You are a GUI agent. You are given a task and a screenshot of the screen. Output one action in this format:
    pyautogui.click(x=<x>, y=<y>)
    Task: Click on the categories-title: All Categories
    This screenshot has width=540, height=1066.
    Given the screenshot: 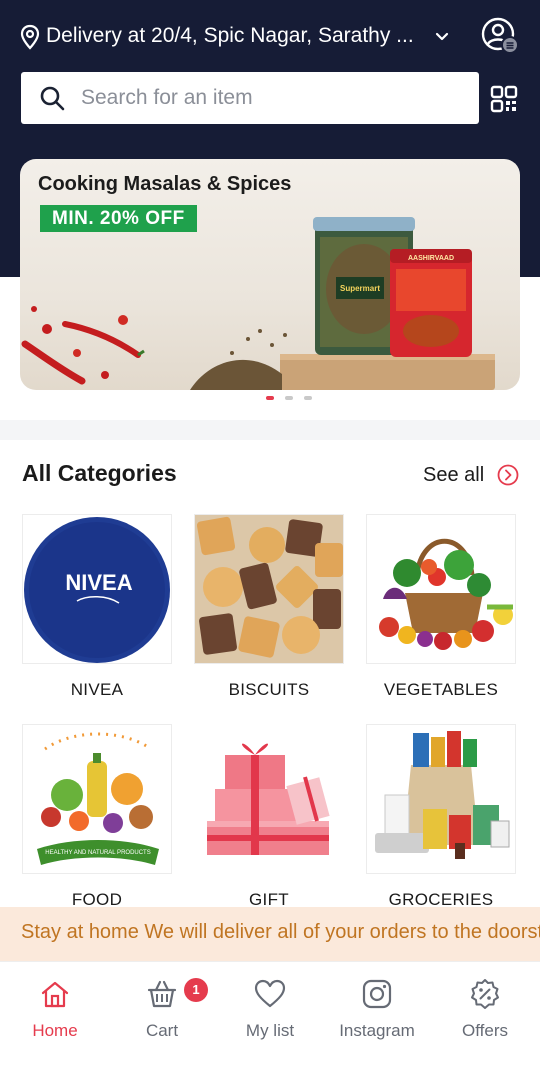 What is the action you would take?
    pyautogui.click(x=99, y=473)
    